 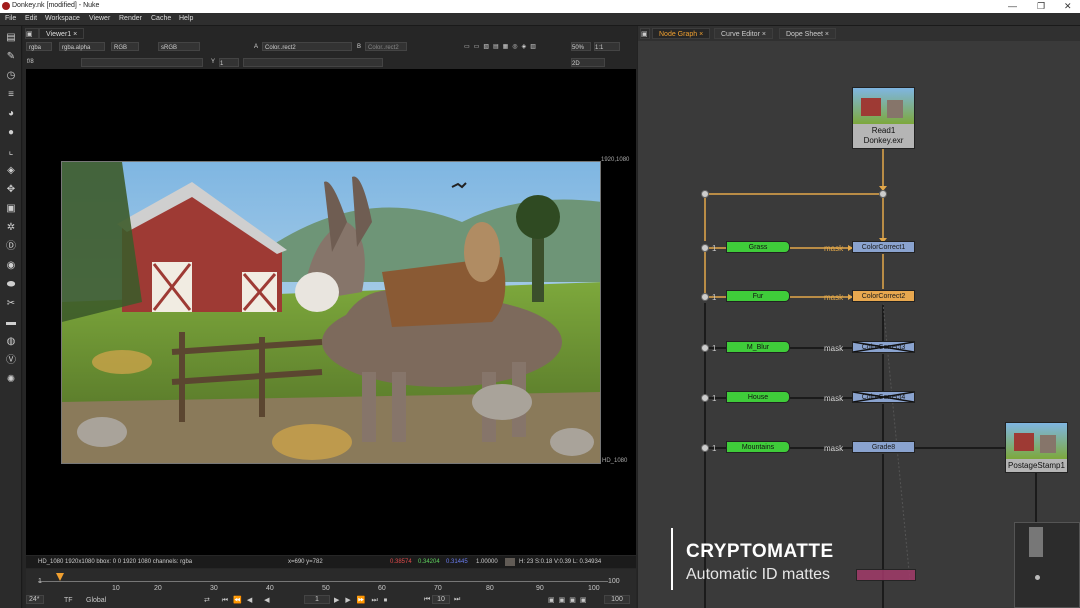 What do you see at coordinates (31, 18) in the screenshot?
I see `menu-edit: Edit` at bounding box center [31, 18].